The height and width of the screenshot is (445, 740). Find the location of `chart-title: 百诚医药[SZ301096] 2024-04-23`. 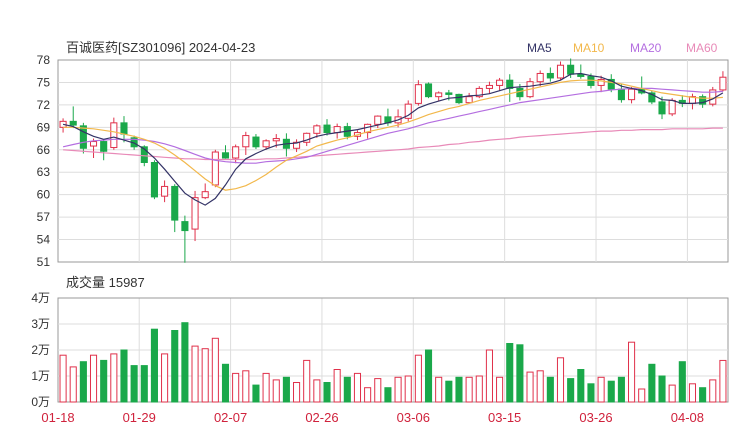

chart-title: 百诚医药[SZ301096] 2024-04-23 is located at coordinates (160, 47).